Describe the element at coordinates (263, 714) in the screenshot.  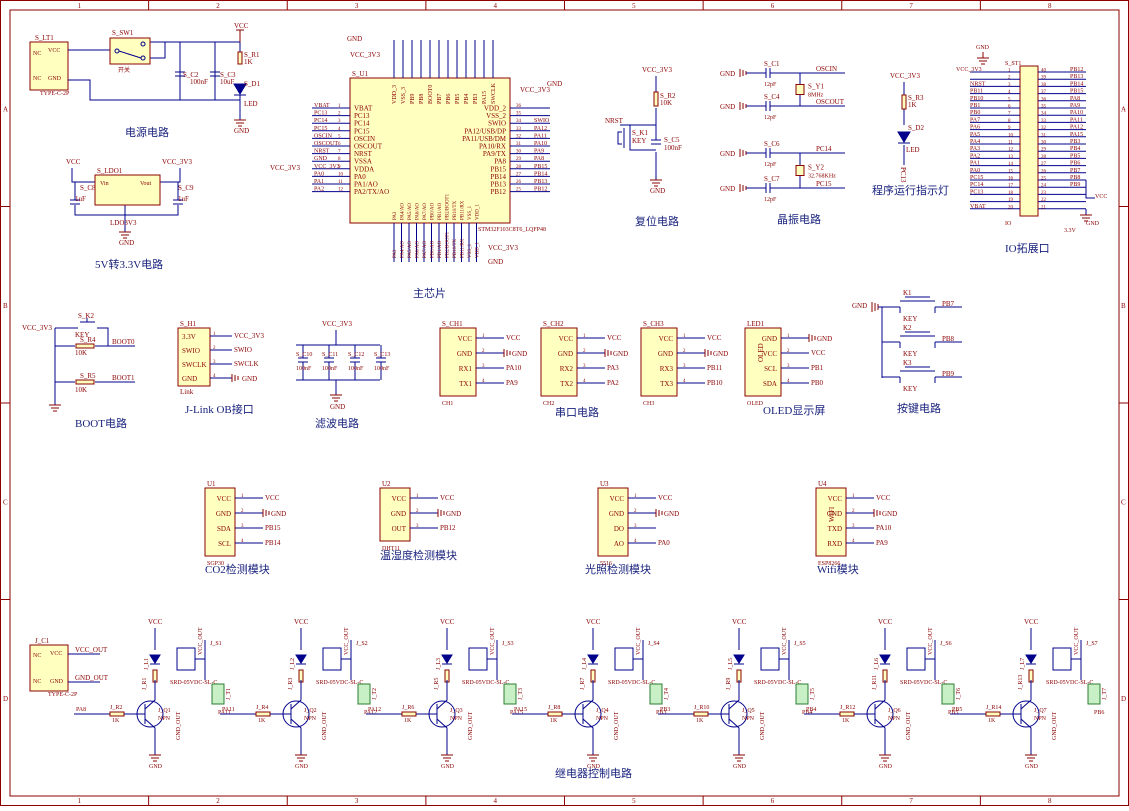
I see `relay-r2` at that location.